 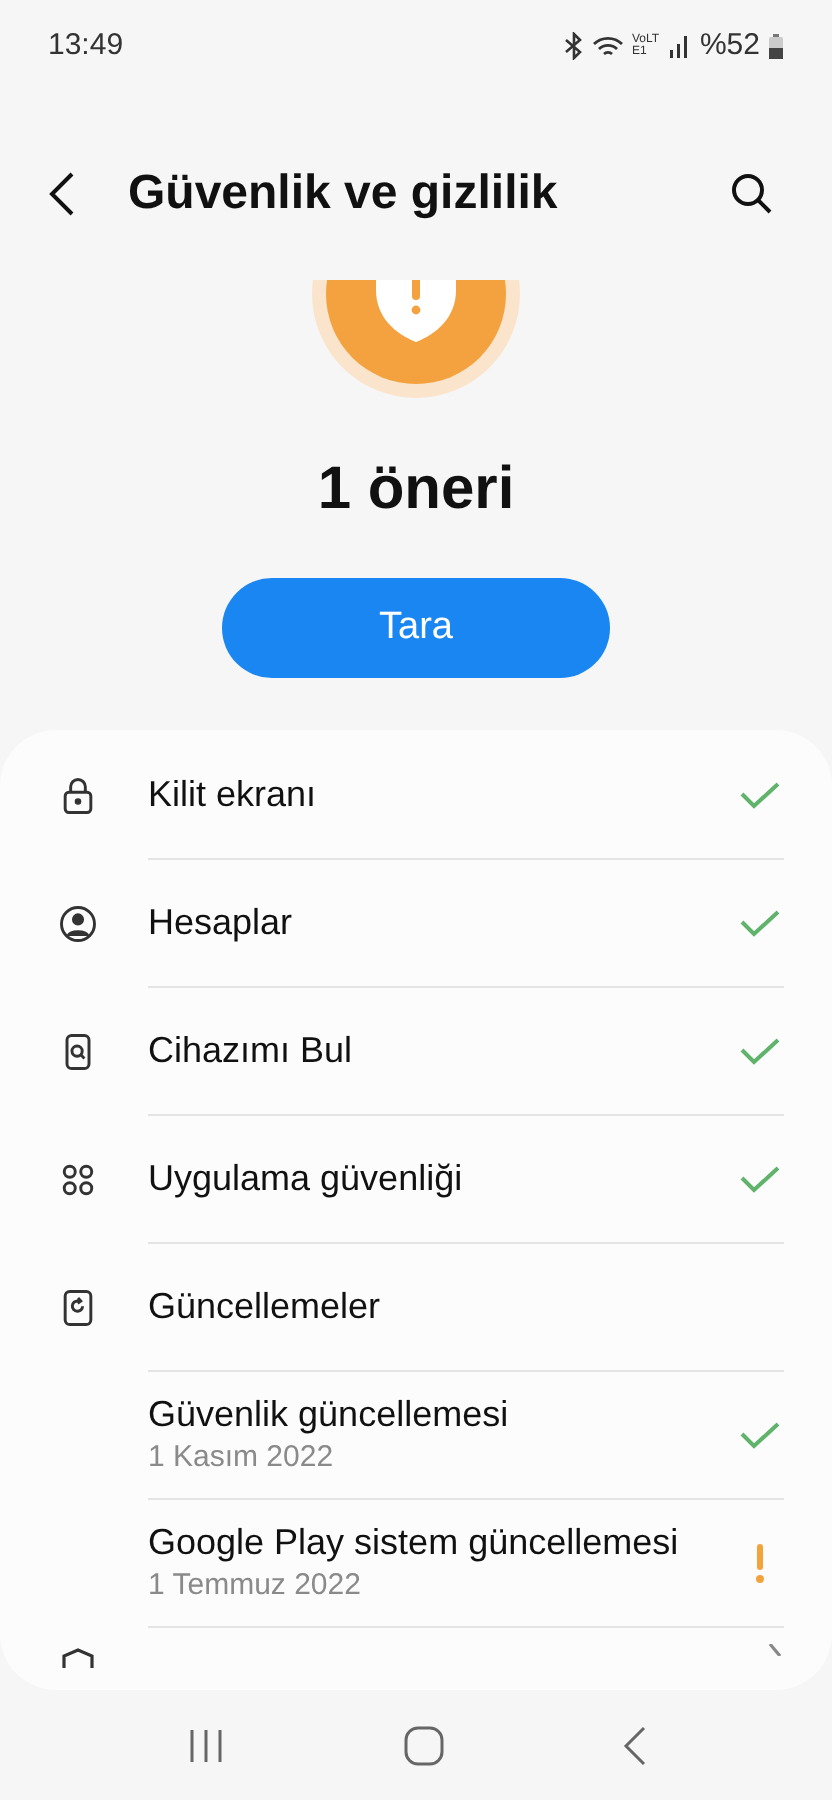 I want to click on setting-label: Hesaplar, so click(x=220, y=923).